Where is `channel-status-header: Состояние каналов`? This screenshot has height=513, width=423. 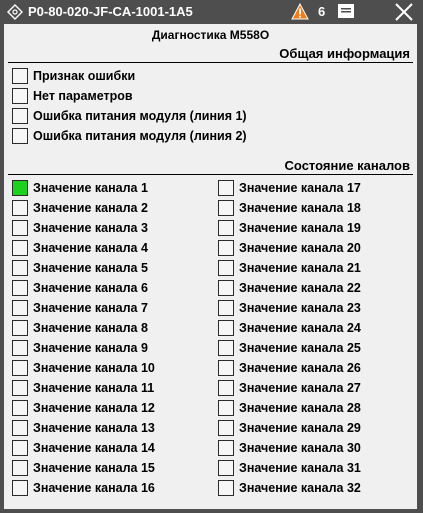 channel-status-header: Состояние каналов is located at coordinates (347, 165).